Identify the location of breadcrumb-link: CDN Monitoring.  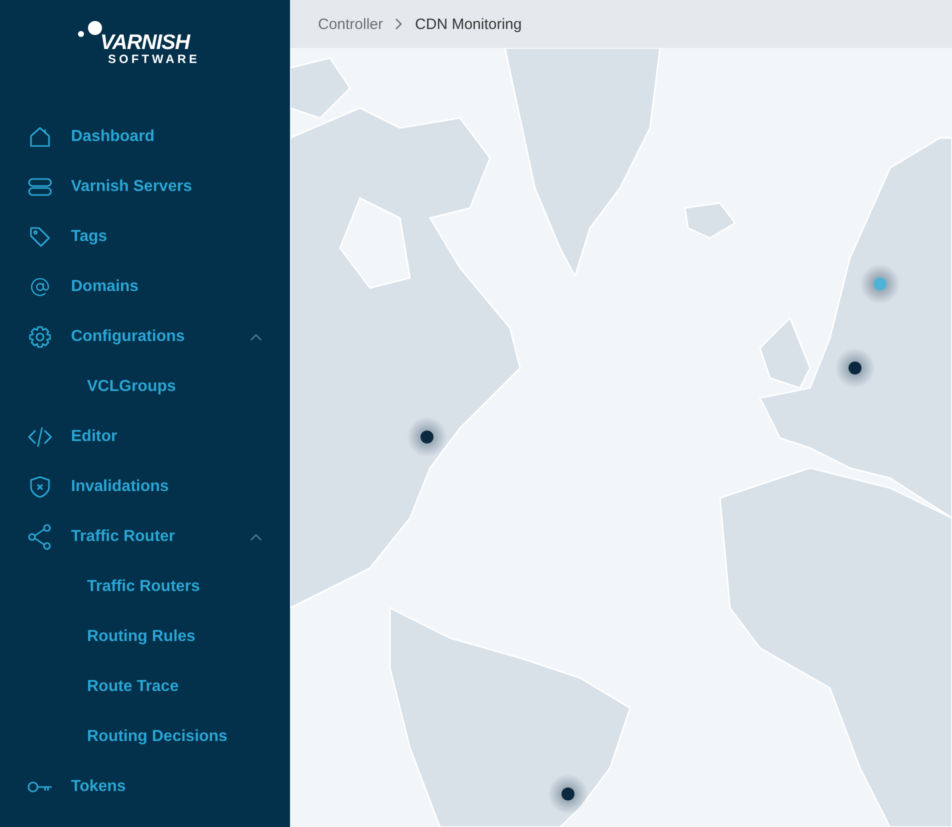
(468, 24).